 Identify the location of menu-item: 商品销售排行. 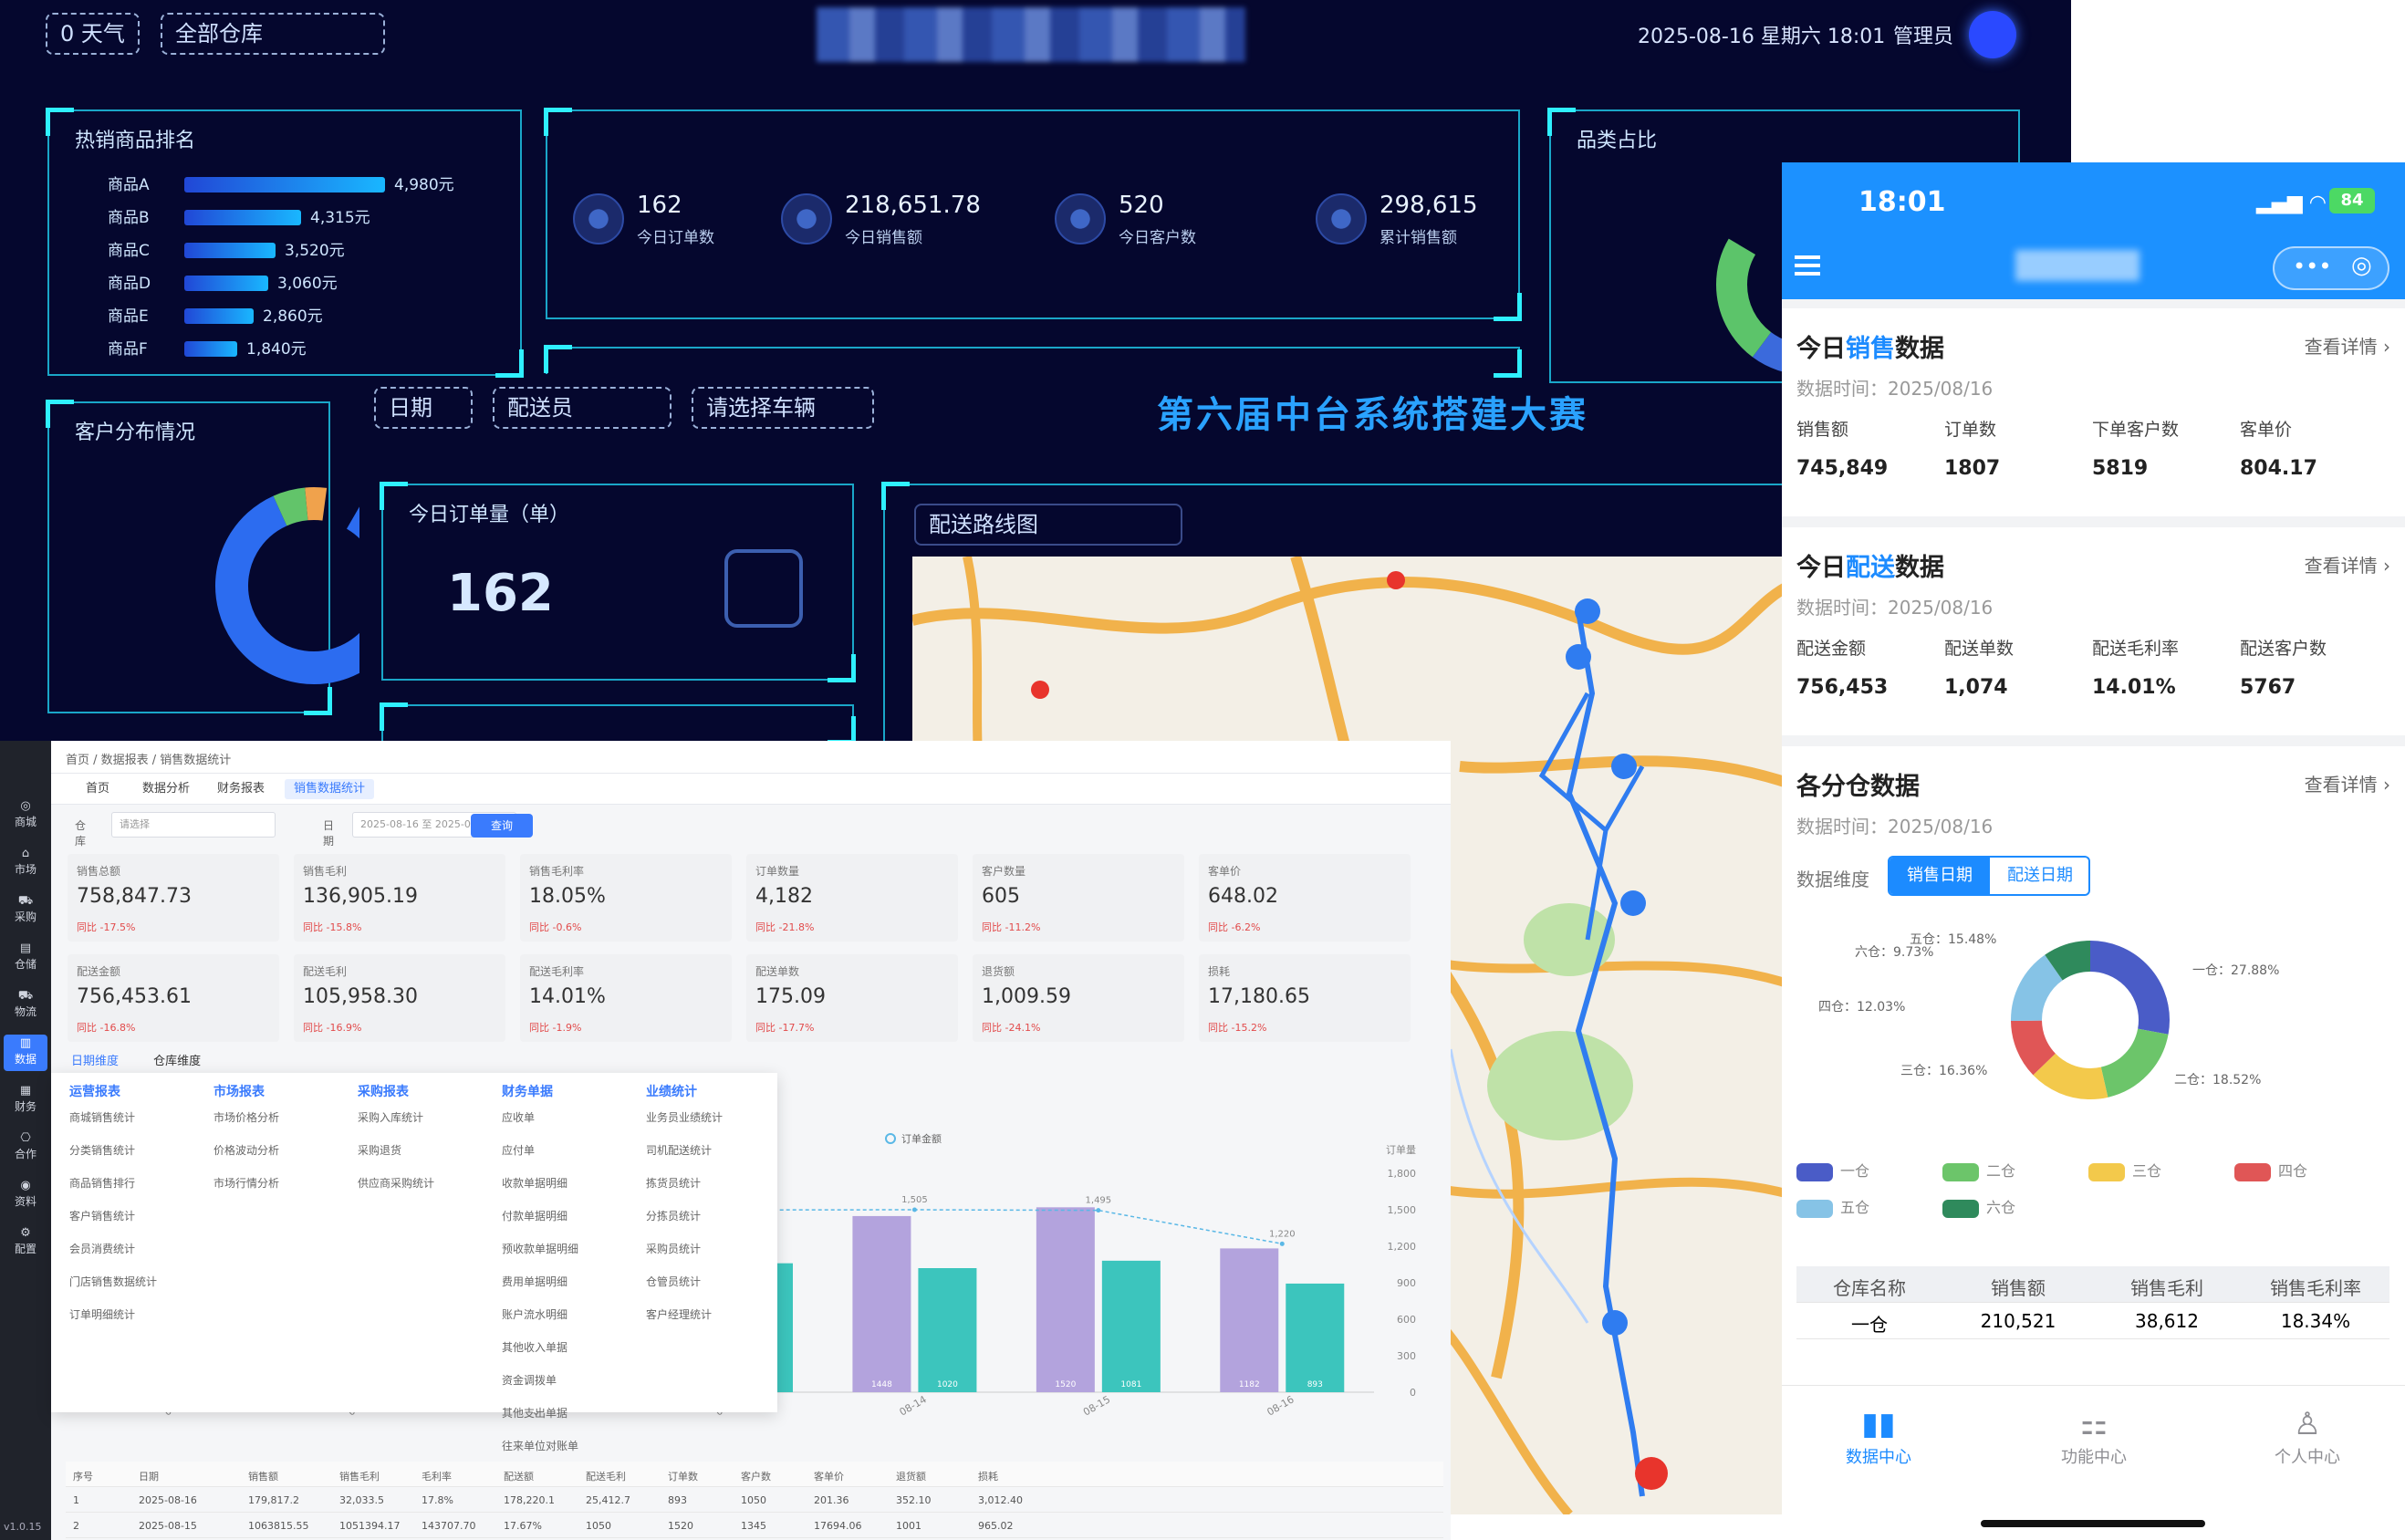
(137, 1191).